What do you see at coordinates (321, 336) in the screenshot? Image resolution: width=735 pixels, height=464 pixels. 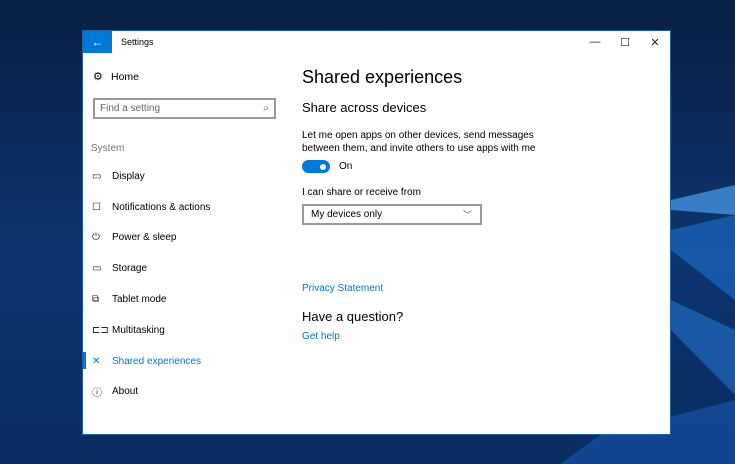 I see `get-help-link: Get help` at bounding box center [321, 336].